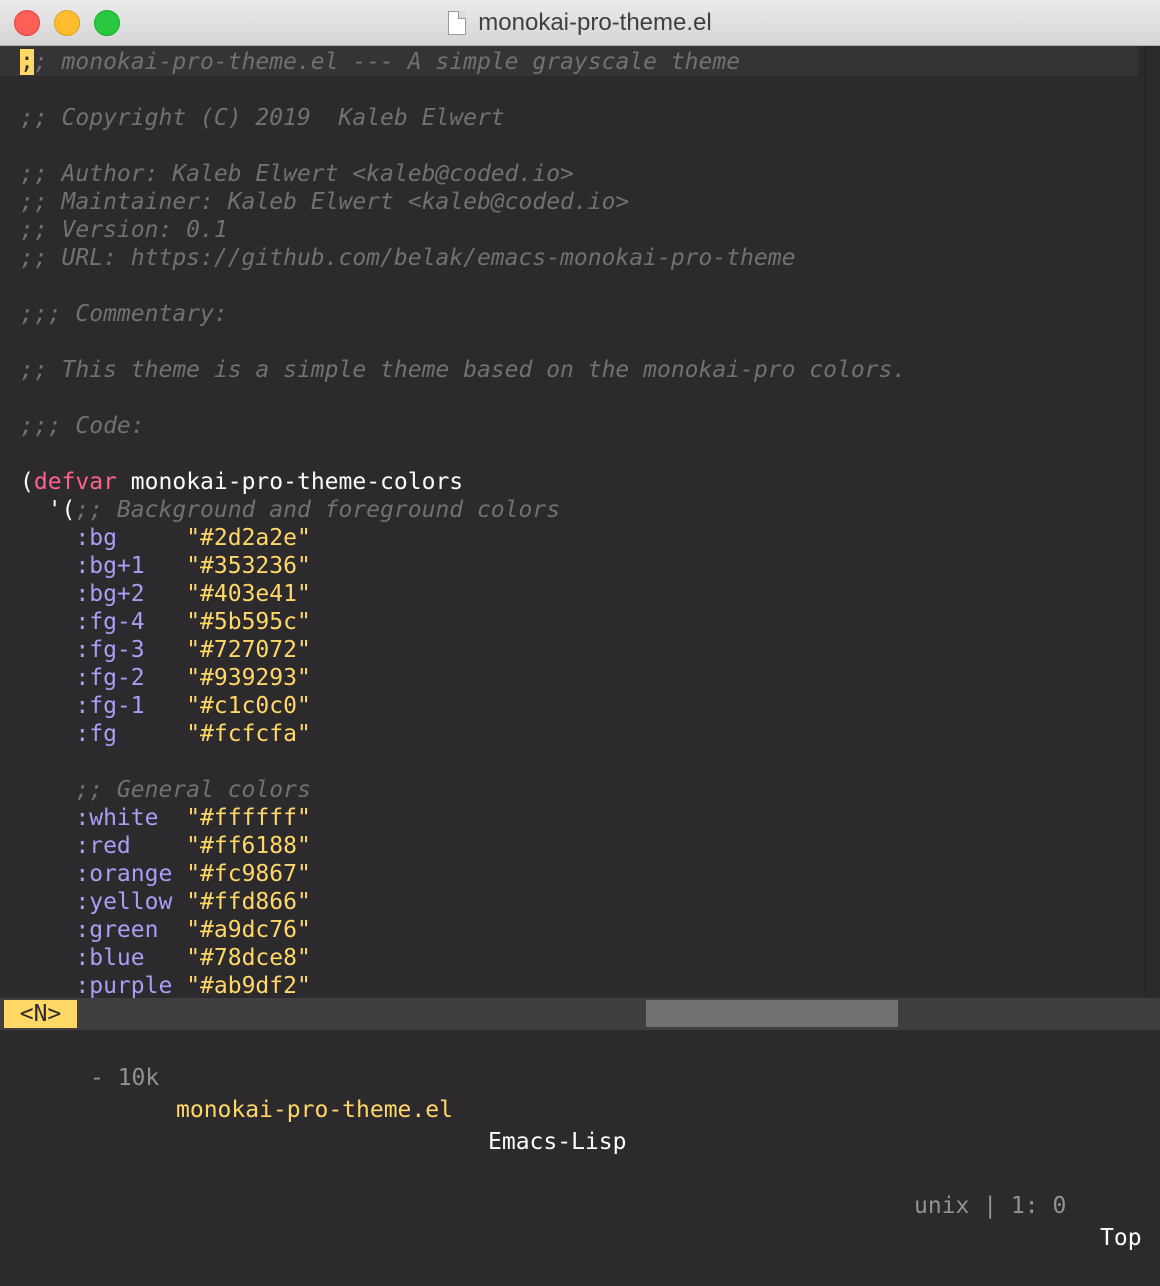  I want to click on code-line: (defvar monokai-pro-theme-colors, so click(241, 482).